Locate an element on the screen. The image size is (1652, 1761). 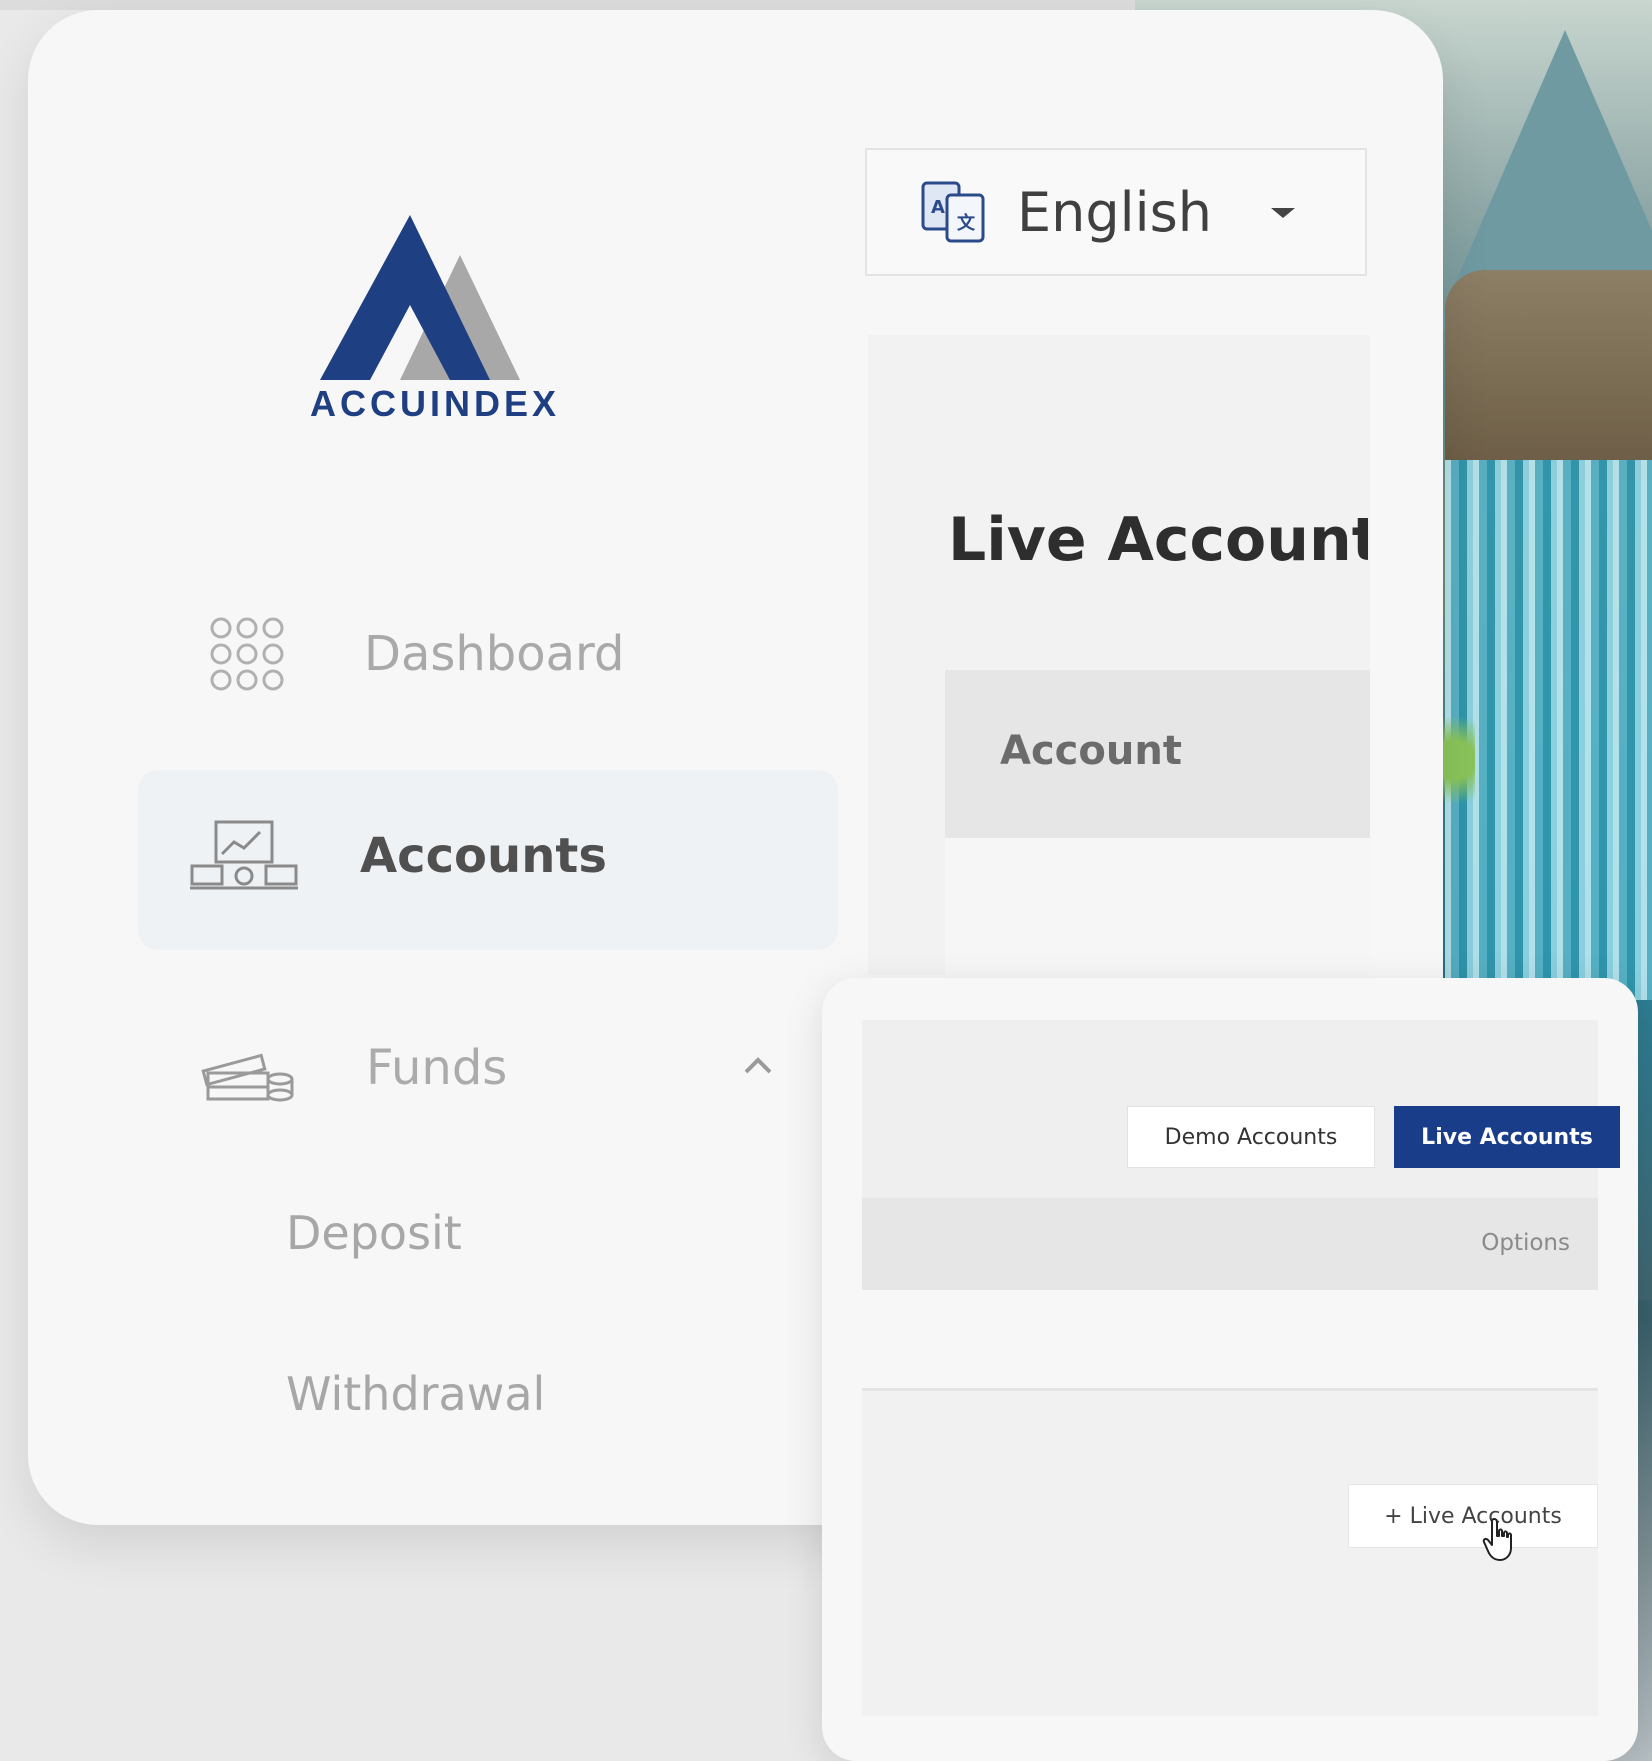
column-header-options: Options is located at coordinates (1525, 1243).